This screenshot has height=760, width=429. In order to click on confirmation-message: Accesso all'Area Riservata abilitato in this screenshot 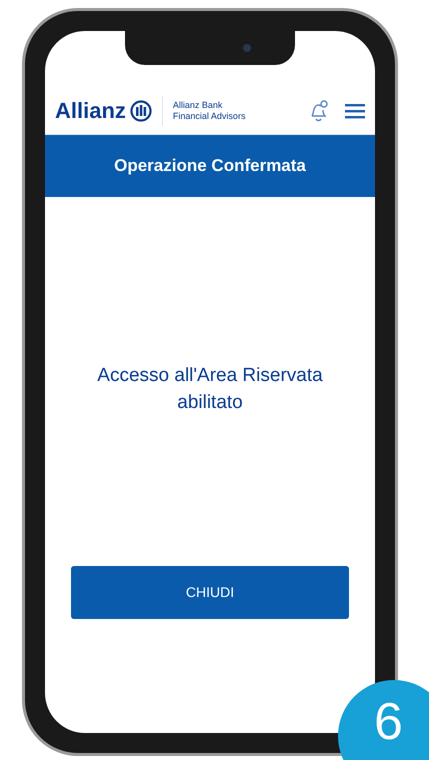, I will do `click(210, 389)`.